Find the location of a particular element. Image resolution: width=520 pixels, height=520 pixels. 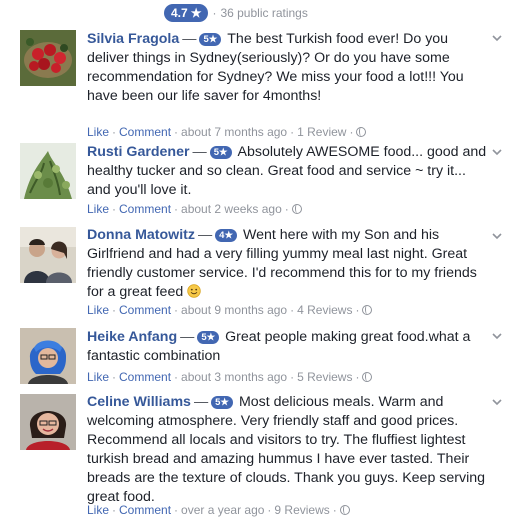

ratings-summary: 4.7 ★ · 36 public ratings is located at coordinates (236, 13).